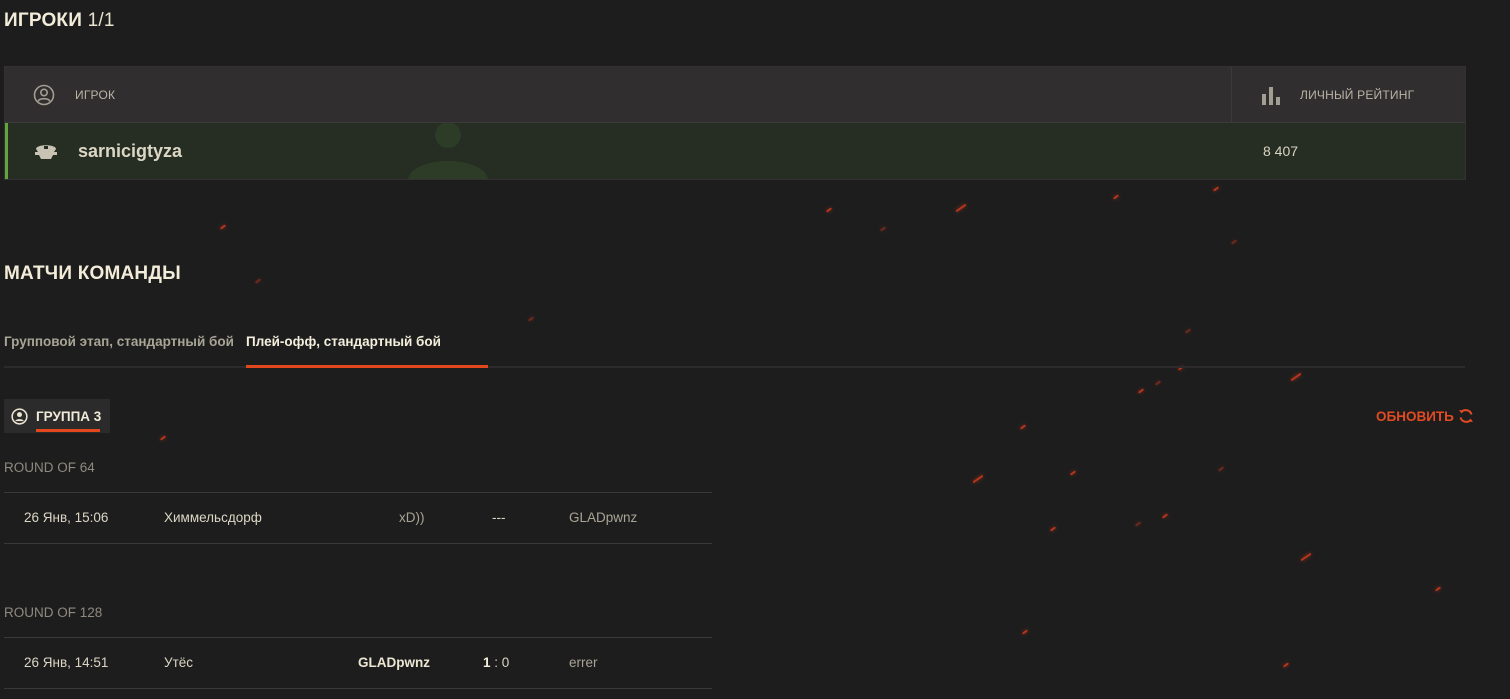 The image size is (1510, 699). What do you see at coordinates (583, 662) in the screenshot?
I see `match-team2: errer` at bounding box center [583, 662].